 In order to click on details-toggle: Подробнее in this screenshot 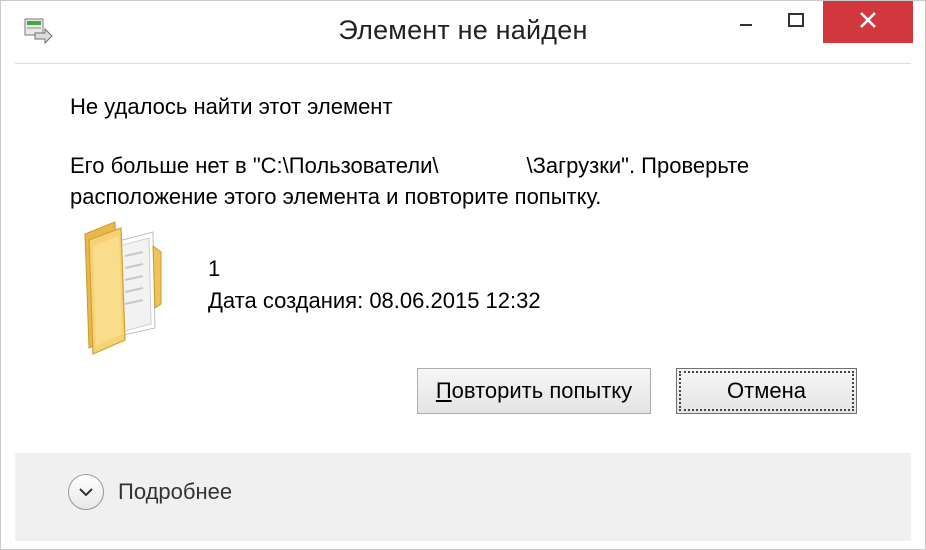, I will do `click(150, 492)`.